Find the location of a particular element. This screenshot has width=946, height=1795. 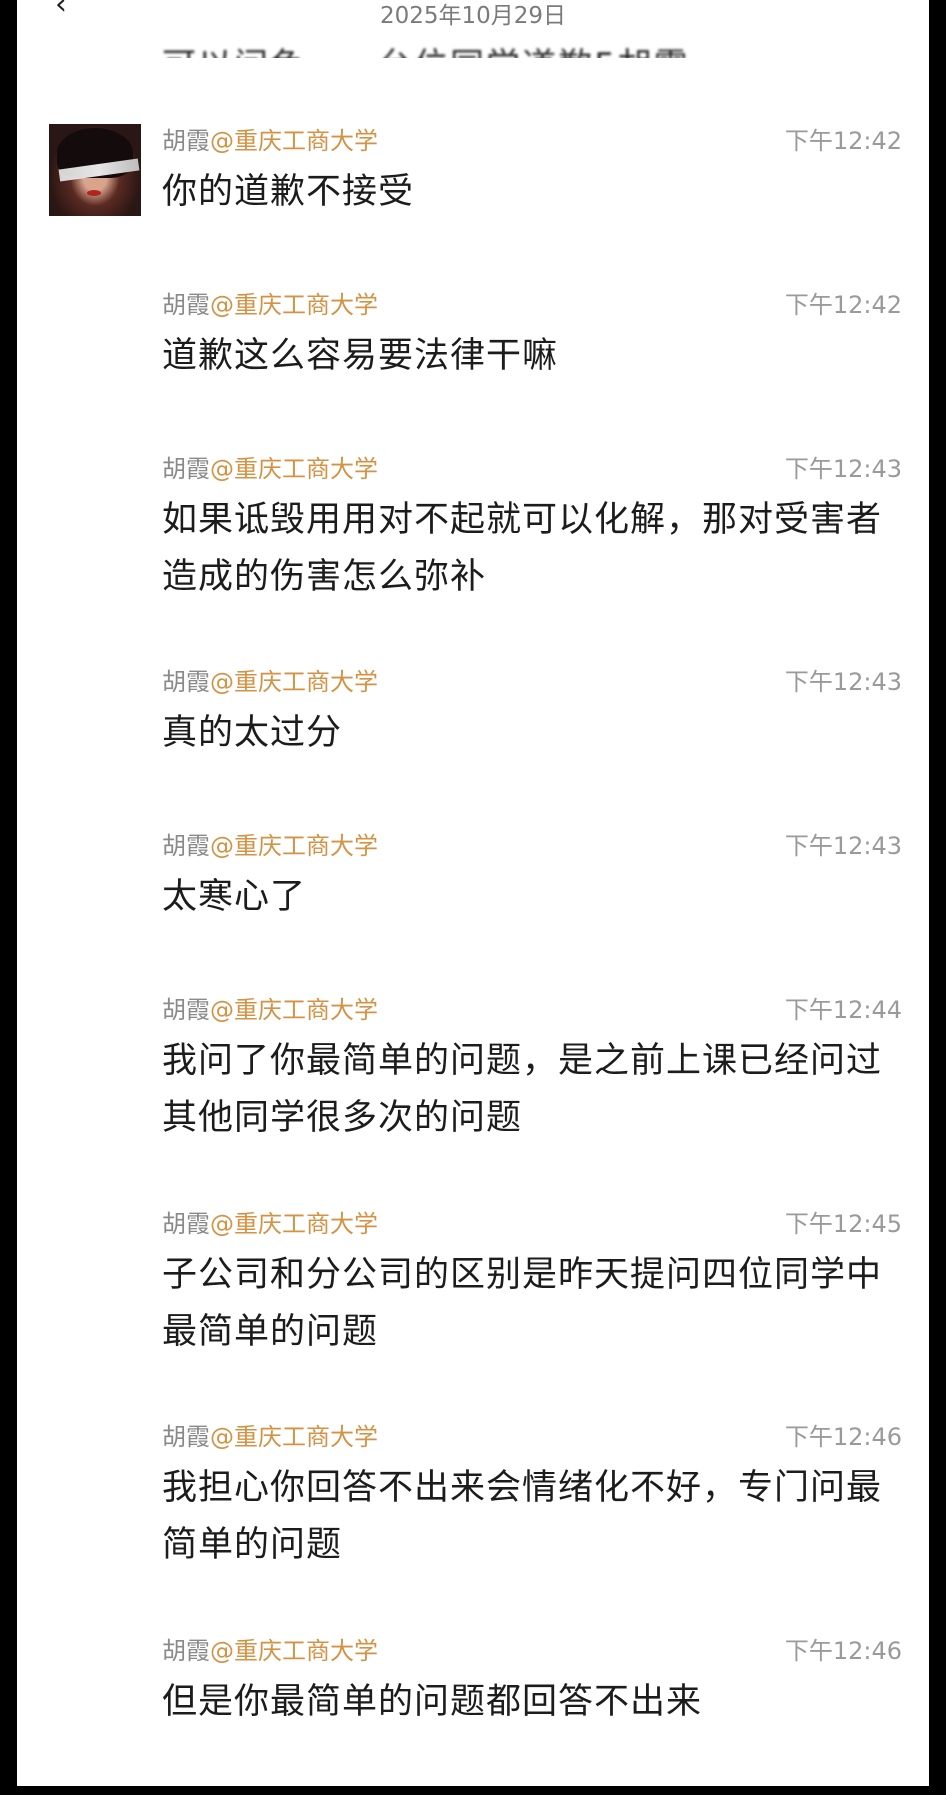

message-text: 如果诋毁用用对不起就可以化解，那对受害者造成的伤害怎么弥补 is located at coordinates (532, 549).